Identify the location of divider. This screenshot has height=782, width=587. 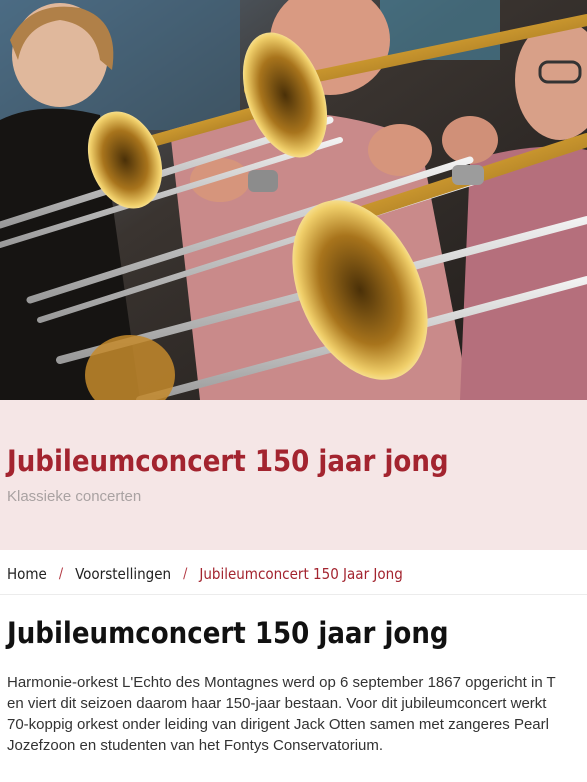
(293, 594).